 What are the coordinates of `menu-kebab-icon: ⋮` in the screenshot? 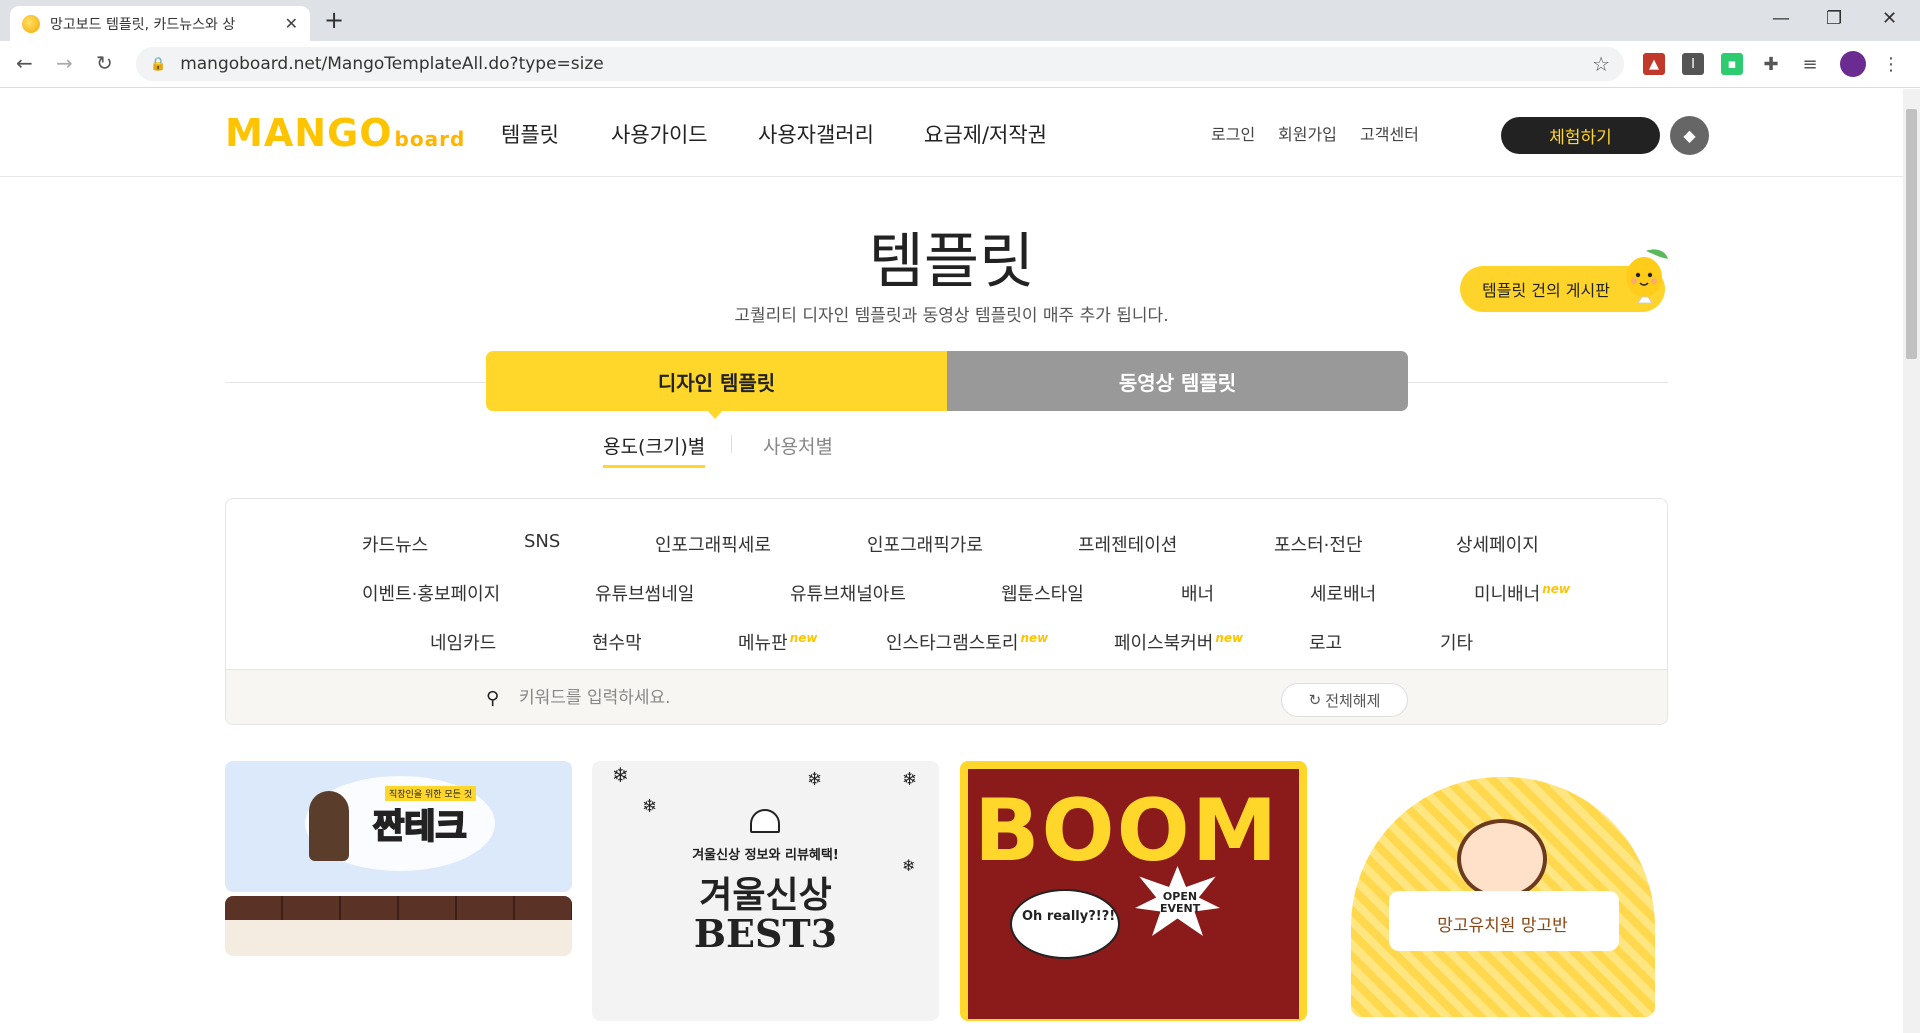 It's located at (1891, 64).